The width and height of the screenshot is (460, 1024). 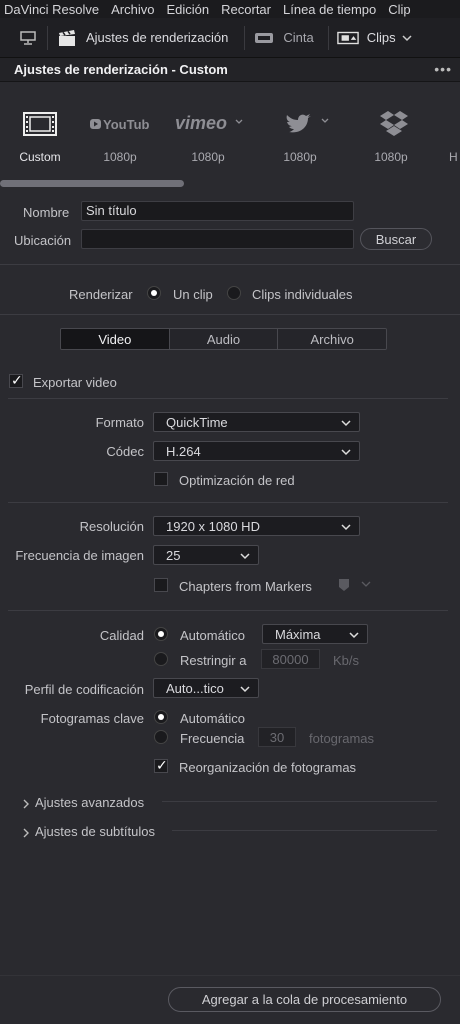 I want to click on panel-title: Ajustes de renderización - Custom, so click(x=121, y=69).